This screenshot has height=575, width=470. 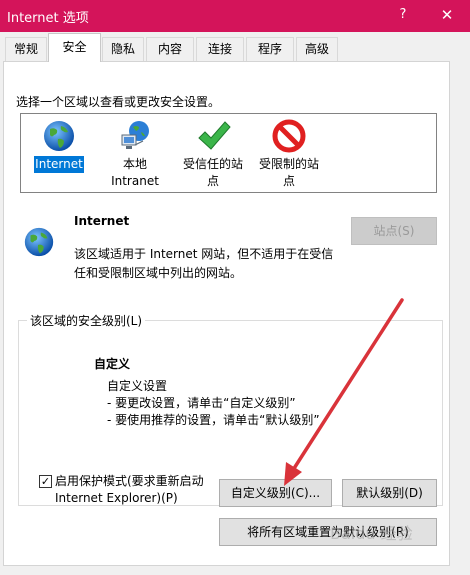 I want to click on title-bar: Internet 选项 ? ✕, so click(x=235, y=16).